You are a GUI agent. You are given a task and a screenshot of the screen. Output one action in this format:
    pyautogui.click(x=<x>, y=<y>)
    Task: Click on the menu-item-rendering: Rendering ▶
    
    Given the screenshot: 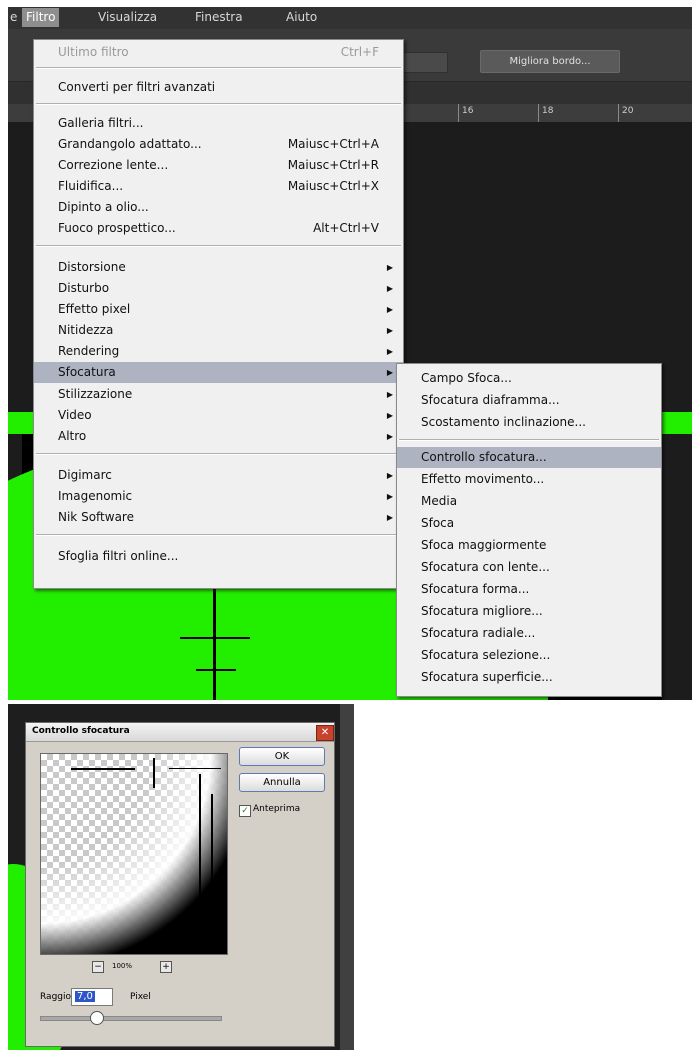 What is the action you would take?
    pyautogui.click(x=218, y=351)
    